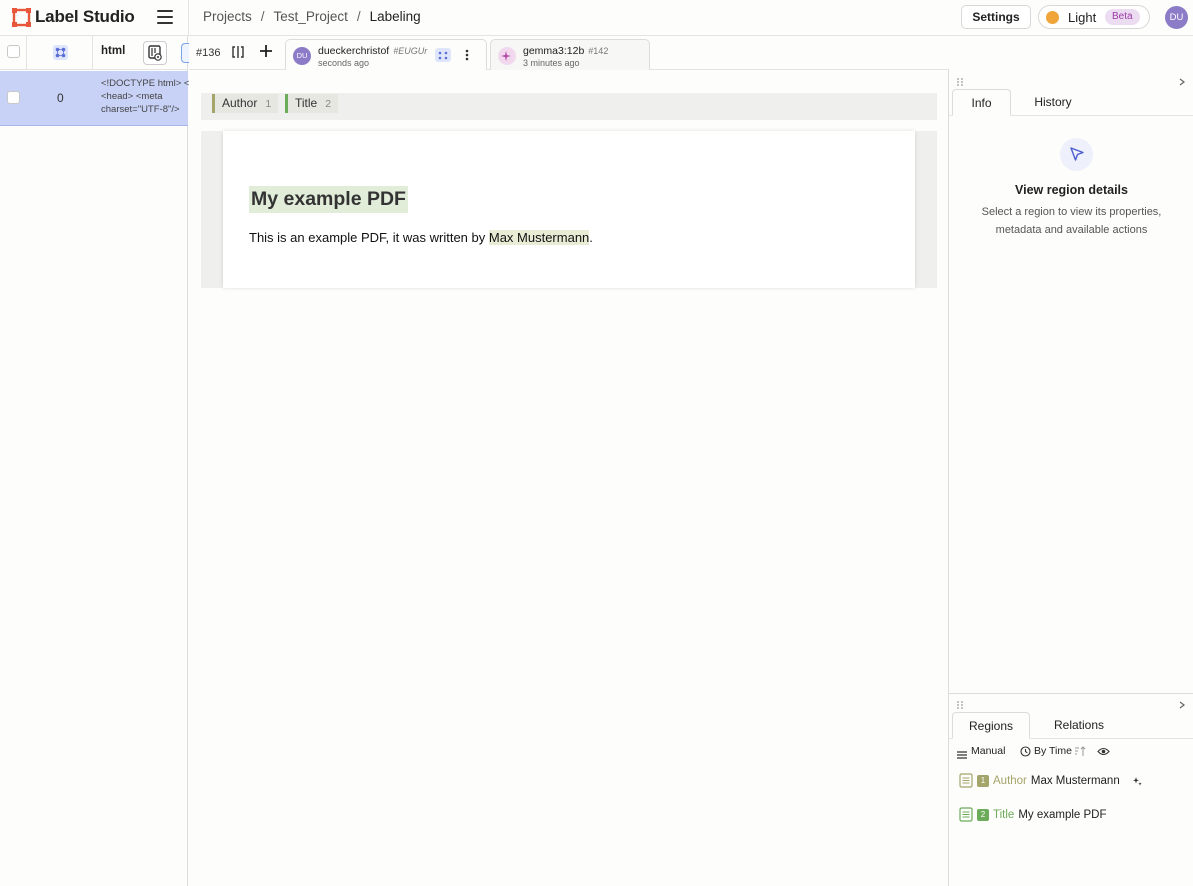  What do you see at coordinates (306, 103) in the screenshot?
I see `label-name: Title` at bounding box center [306, 103].